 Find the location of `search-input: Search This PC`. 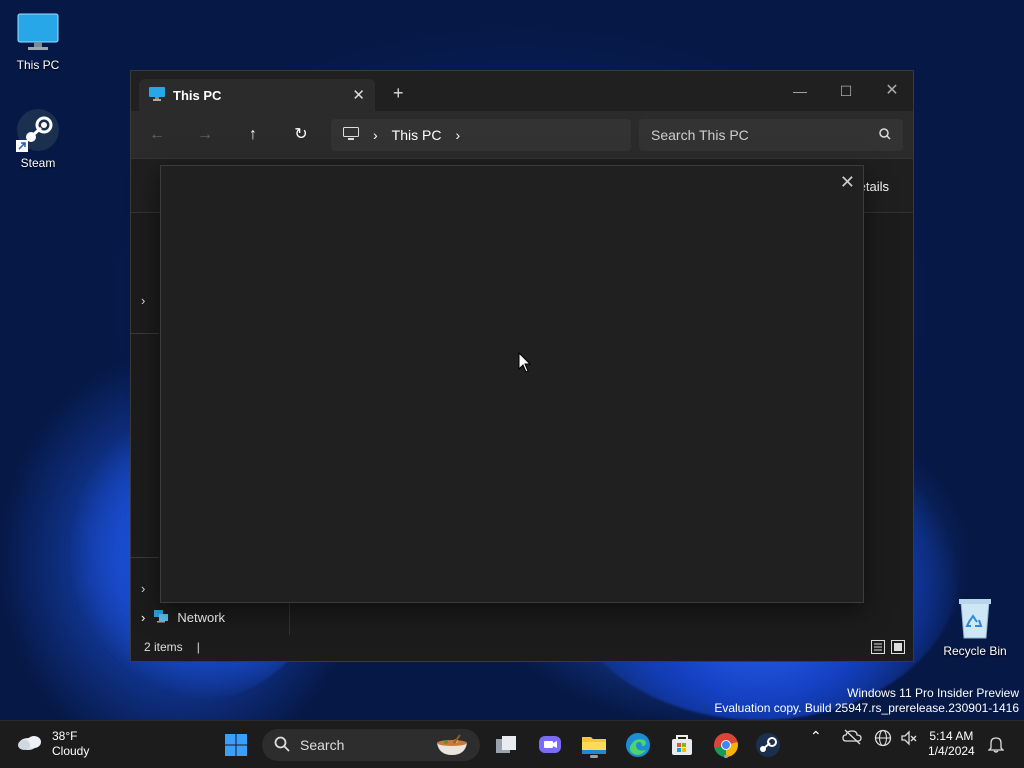

search-input: Search This PC is located at coordinates (771, 135).